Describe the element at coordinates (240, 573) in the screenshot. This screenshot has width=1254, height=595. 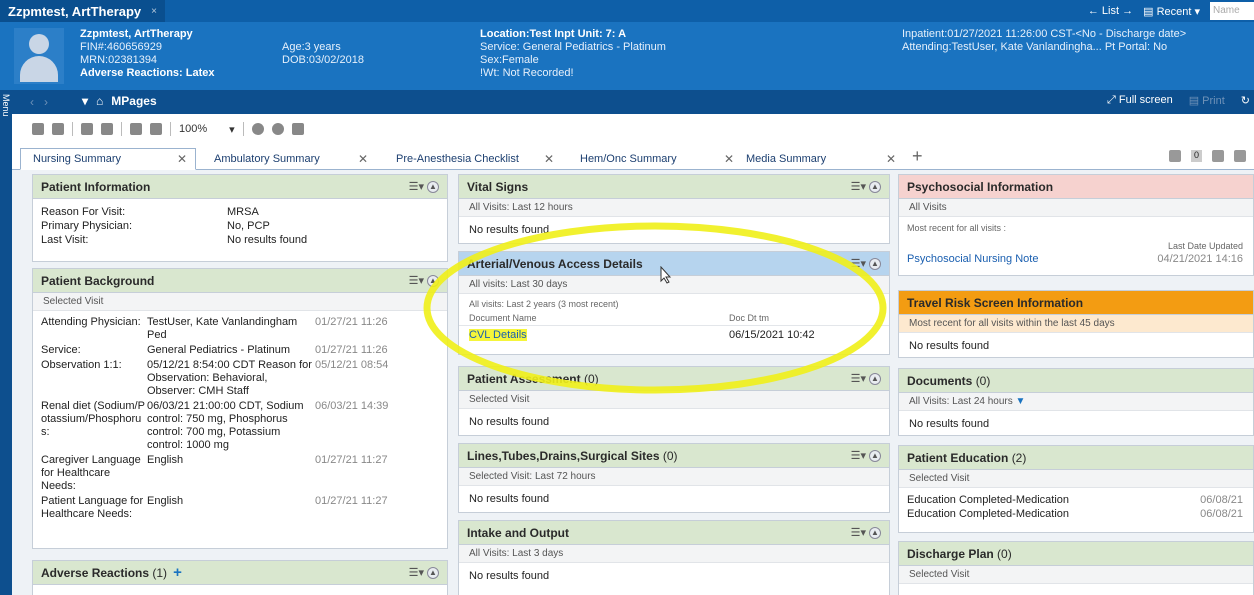
I see `panel-header: Adverse Reactions (1) + ☰▾ ▲` at that location.